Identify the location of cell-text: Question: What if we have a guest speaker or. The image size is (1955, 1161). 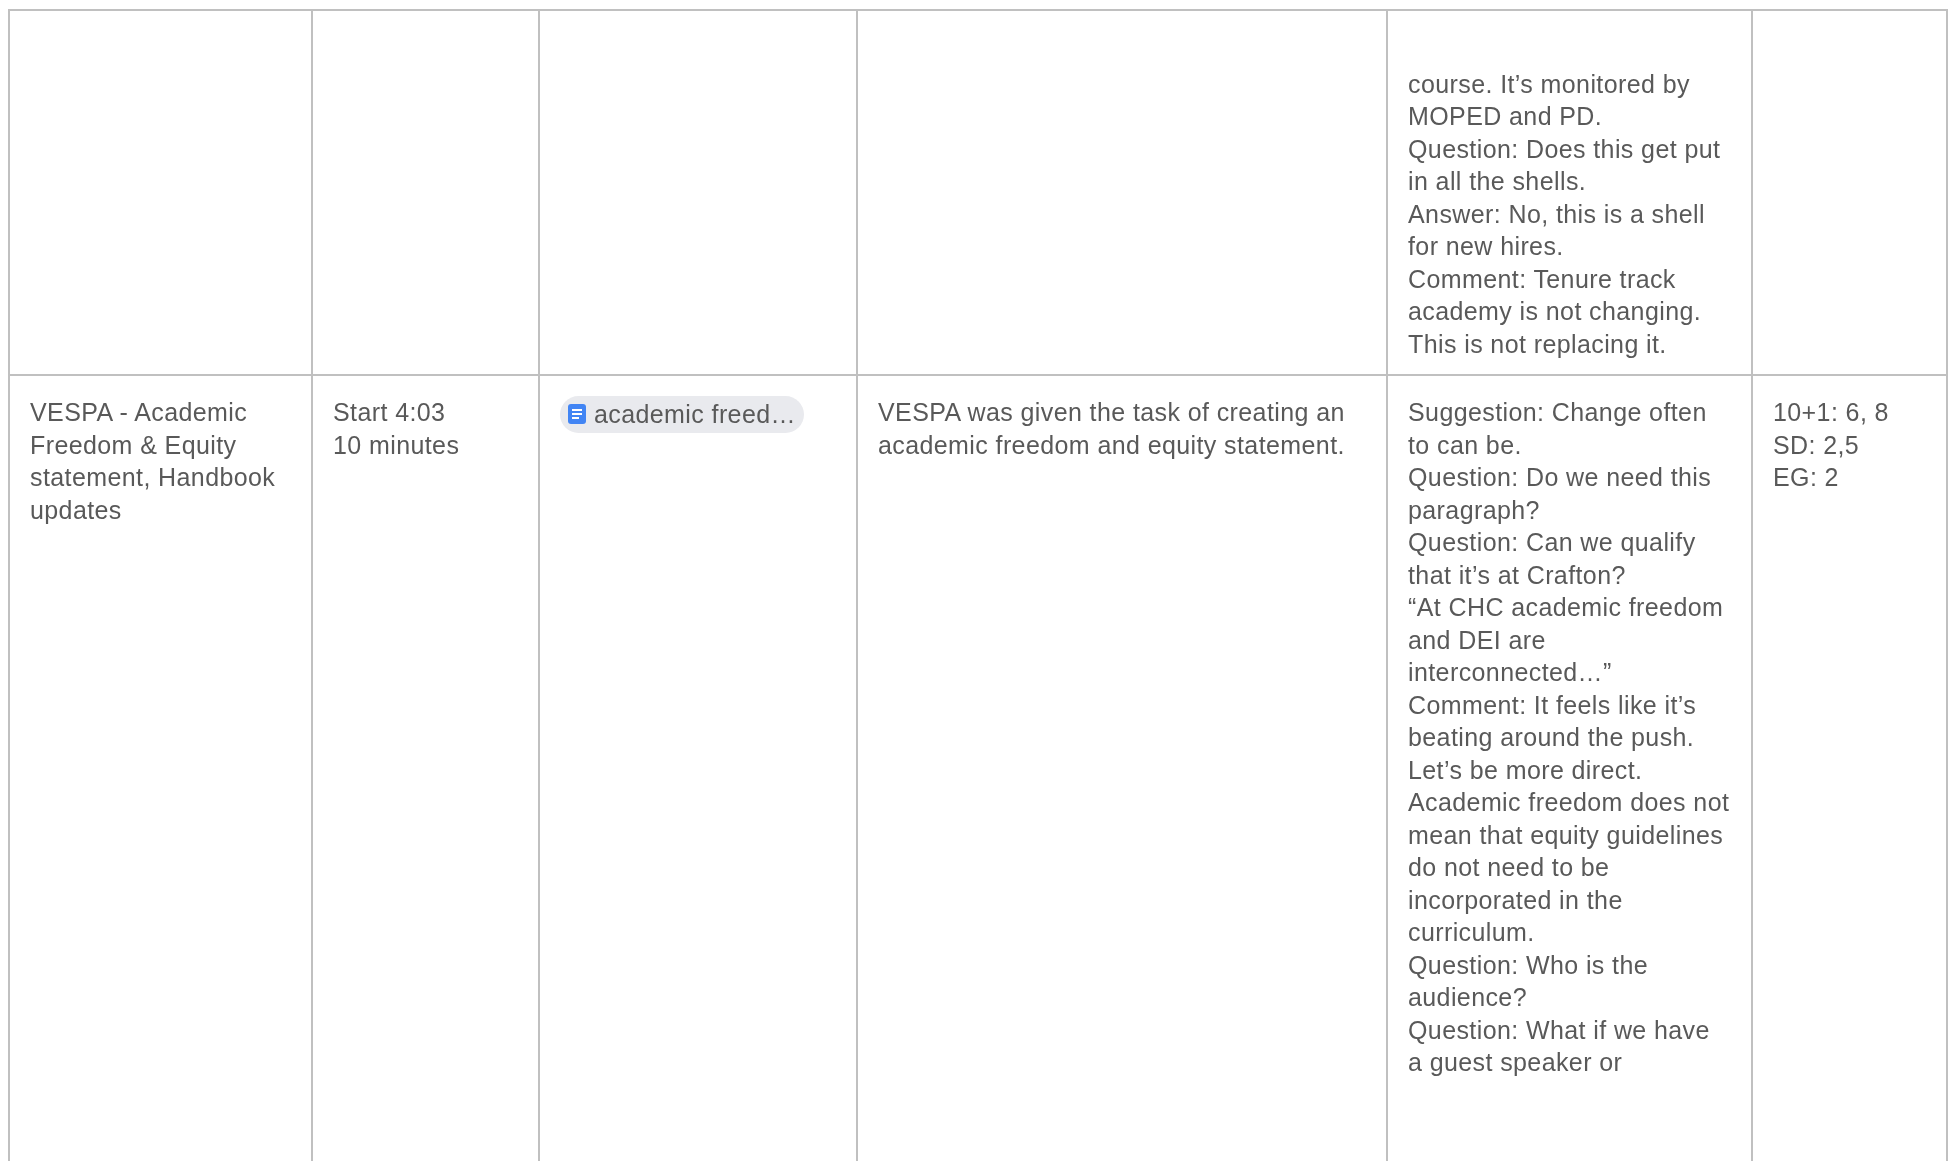
(1559, 1046).